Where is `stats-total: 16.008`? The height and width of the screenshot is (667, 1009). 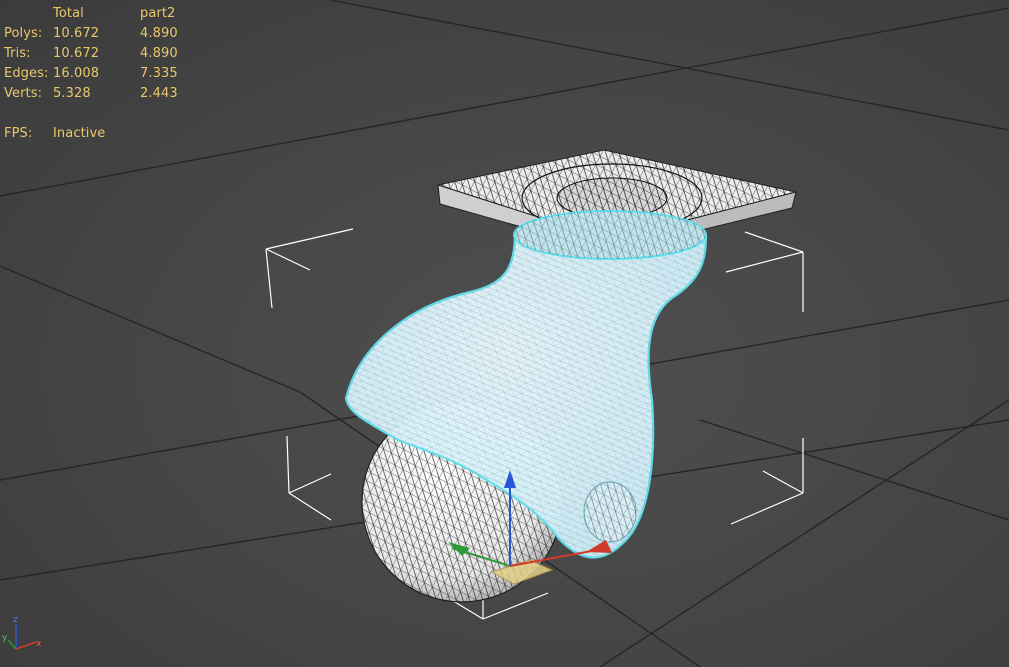 stats-total: 16.008 is located at coordinates (76, 73).